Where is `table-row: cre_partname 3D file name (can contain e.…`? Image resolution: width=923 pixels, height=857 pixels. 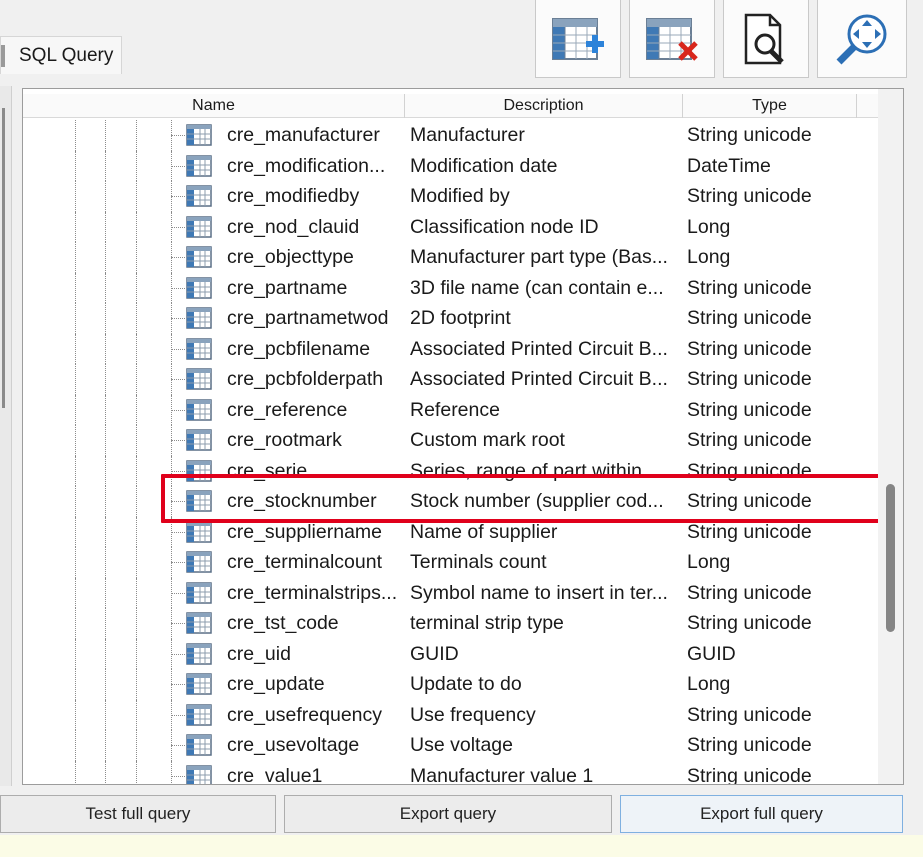
table-row: cre_partname 3D file name (can contain e.… is located at coordinates (450, 287).